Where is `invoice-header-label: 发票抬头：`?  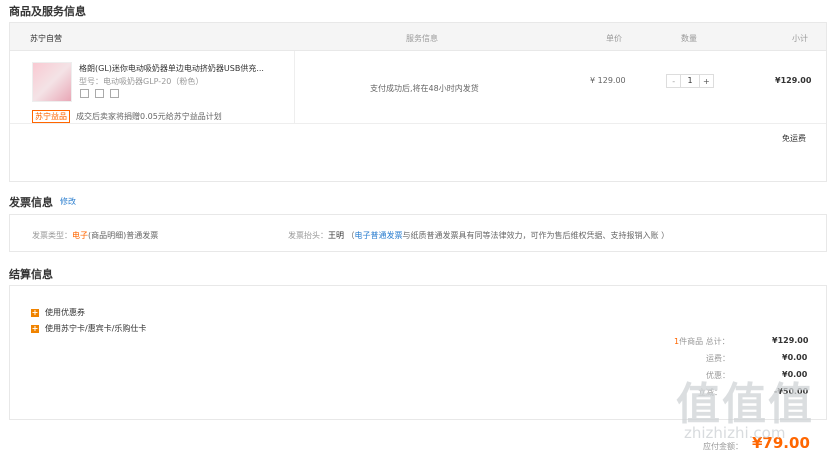 invoice-header-label: 发票抬头： is located at coordinates (308, 235).